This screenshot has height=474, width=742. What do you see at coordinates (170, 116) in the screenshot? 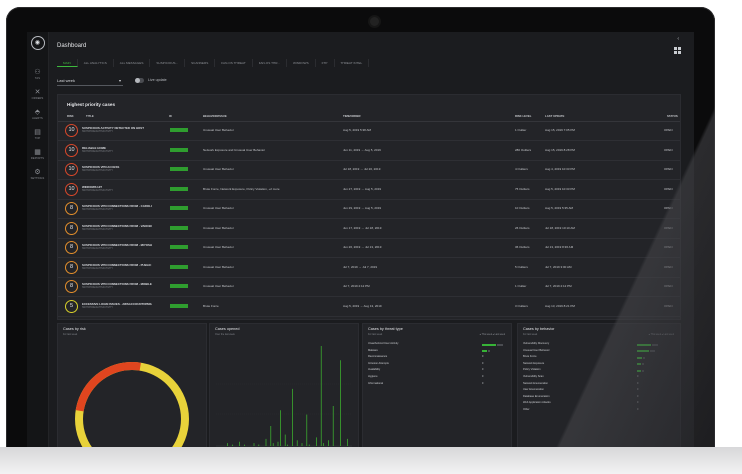
I see `col-id: ID` at bounding box center [170, 116].